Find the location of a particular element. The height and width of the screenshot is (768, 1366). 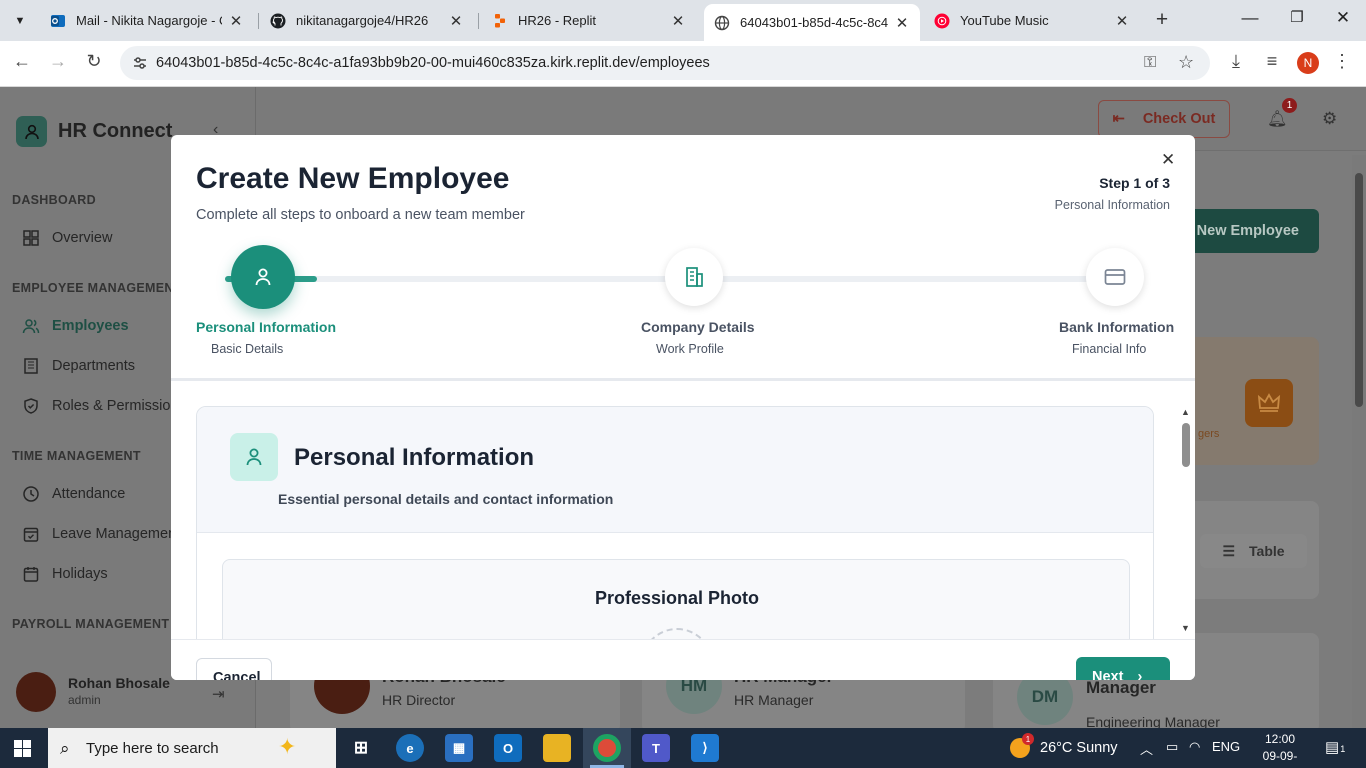

clock-time: 12:00 is located at coordinates (1280, 739).